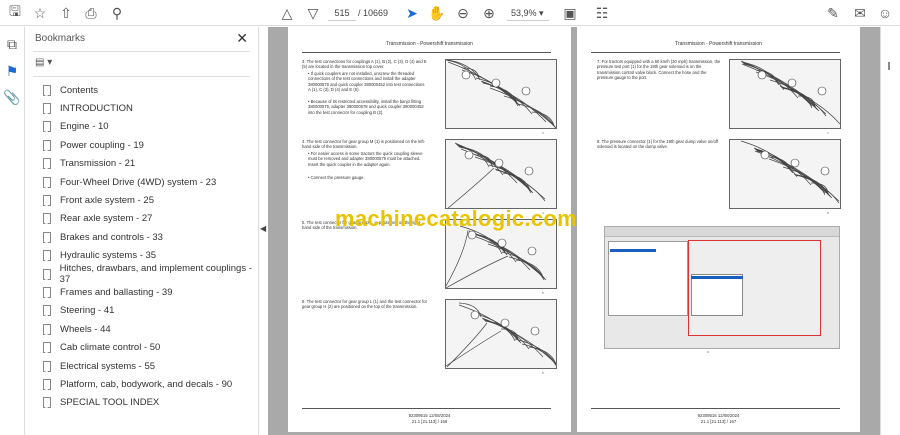  I want to click on bookmark-item: Four-Wheel Drive (4WD) system - 23, so click(148, 182).